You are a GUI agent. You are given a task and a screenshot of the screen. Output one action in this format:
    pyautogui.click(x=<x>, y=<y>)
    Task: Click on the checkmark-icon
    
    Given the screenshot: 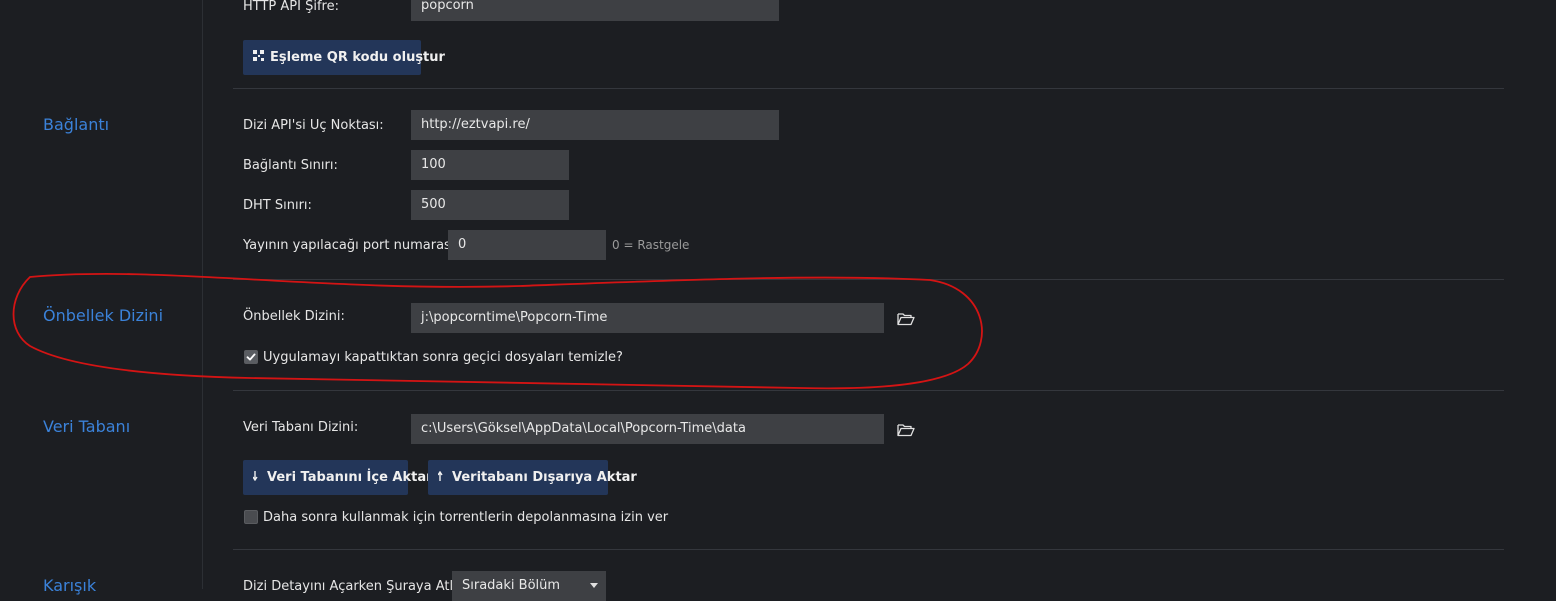 What is the action you would take?
    pyautogui.click(x=251, y=357)
    